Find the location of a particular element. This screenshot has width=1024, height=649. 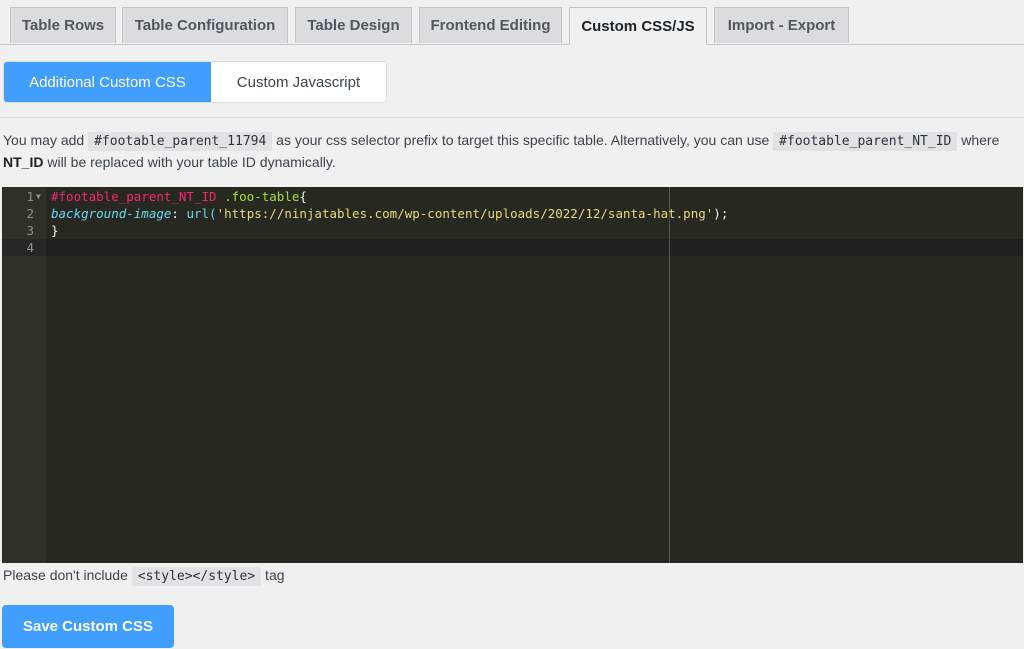

style-tag-note: Please don't include <style></style> tag is located at coordinates (144, 576).